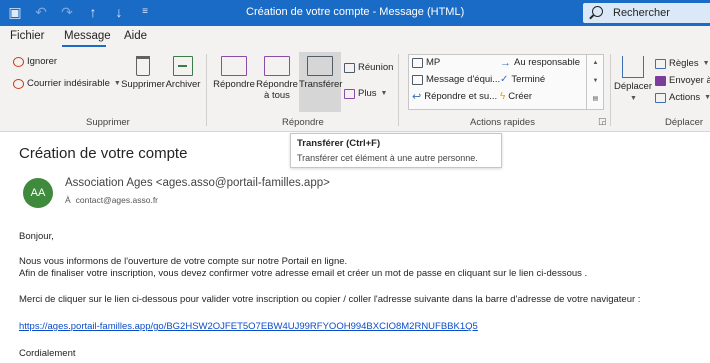 The image size is (710, 363). Describe the element at coordinates (633, 80) in the screenshot. I see `move-button: Déplacer ▼` at that location.